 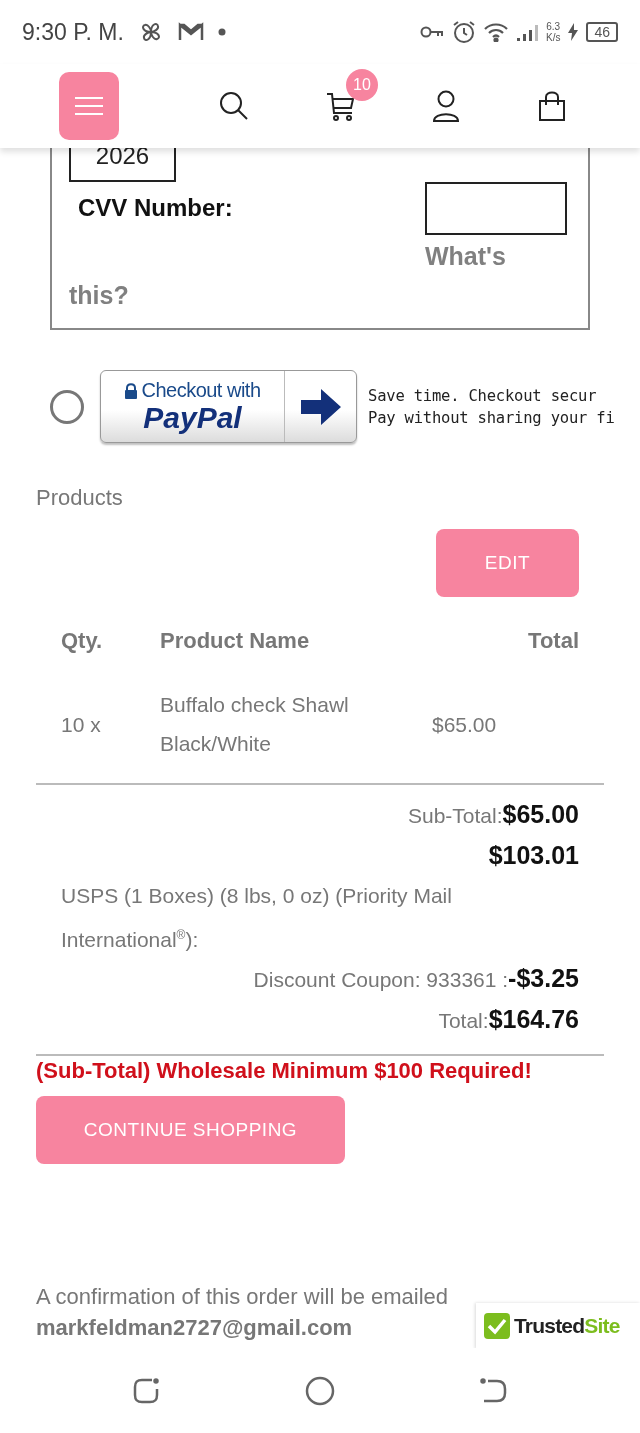 I want to click on table-cell-text: $65.00, so click(x=465, y=724).